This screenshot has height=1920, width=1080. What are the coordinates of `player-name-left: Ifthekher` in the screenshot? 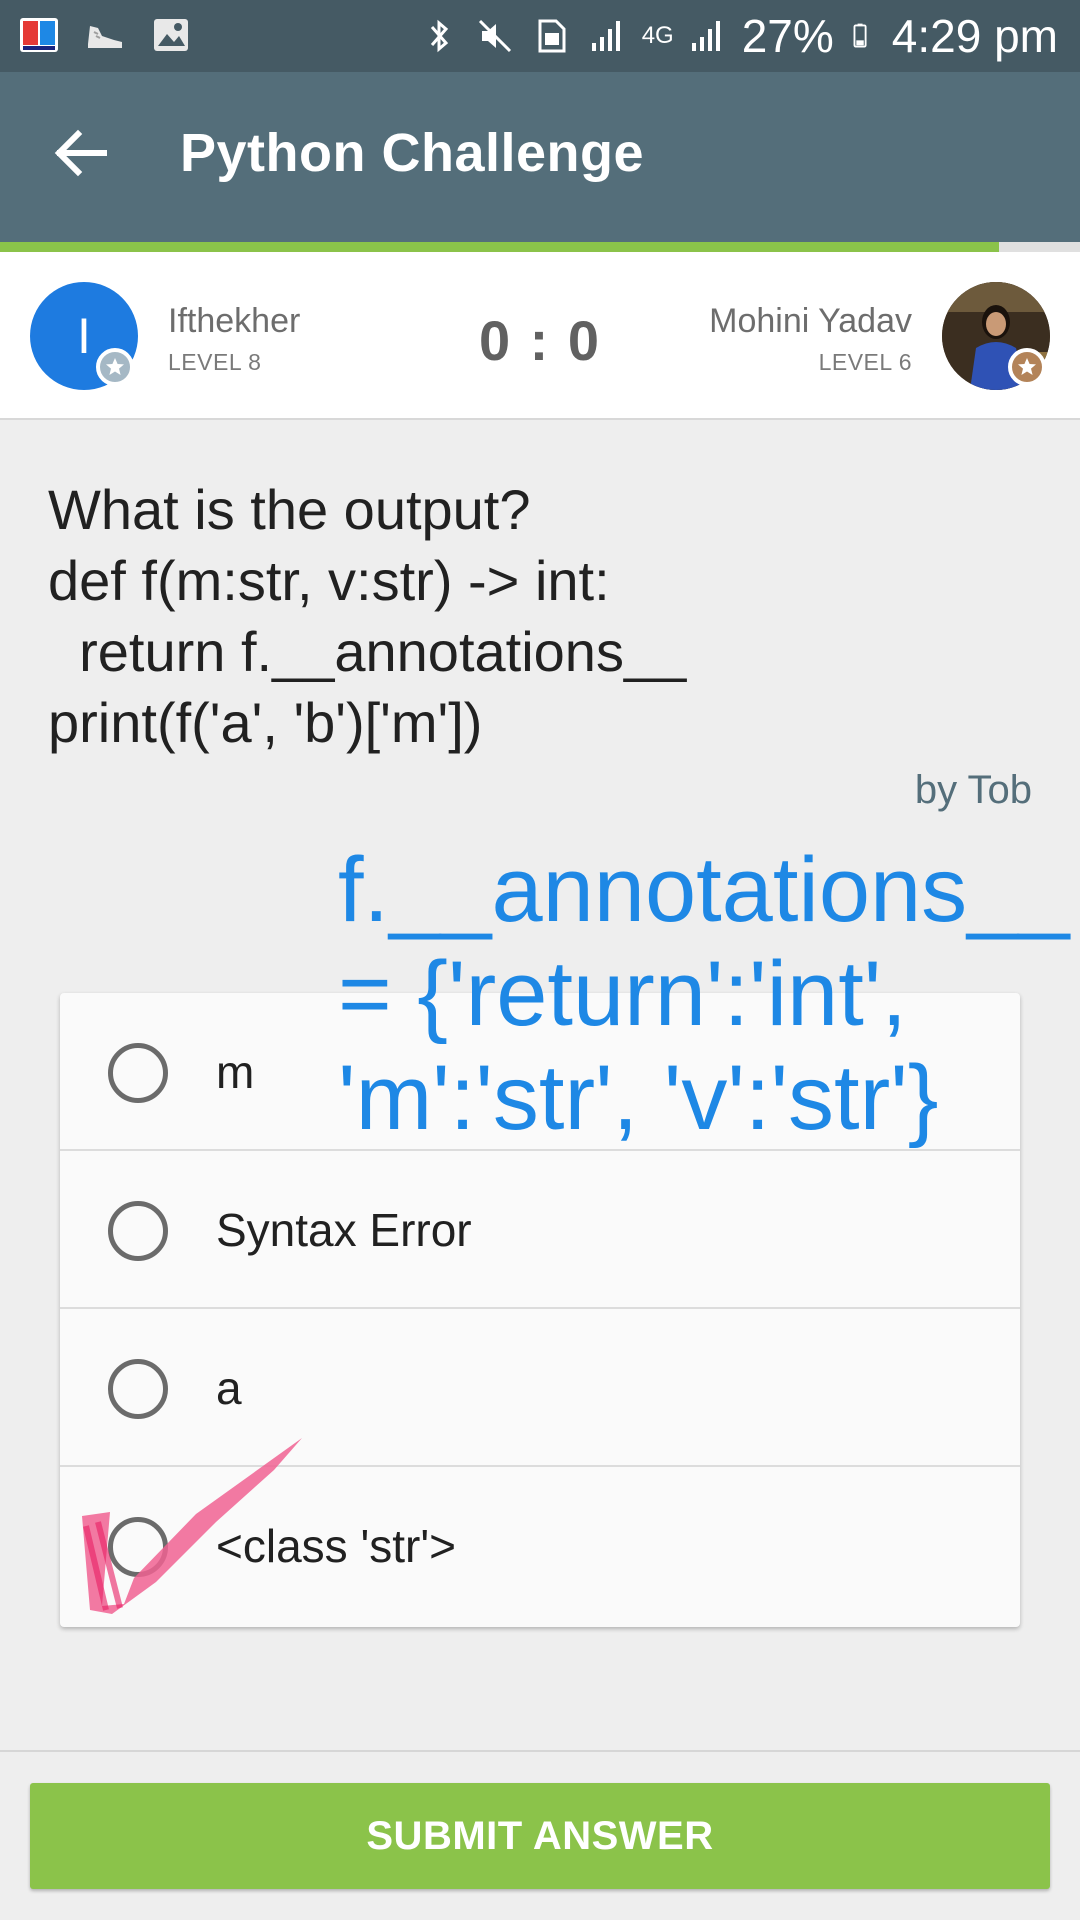 It's located at (234, 321).